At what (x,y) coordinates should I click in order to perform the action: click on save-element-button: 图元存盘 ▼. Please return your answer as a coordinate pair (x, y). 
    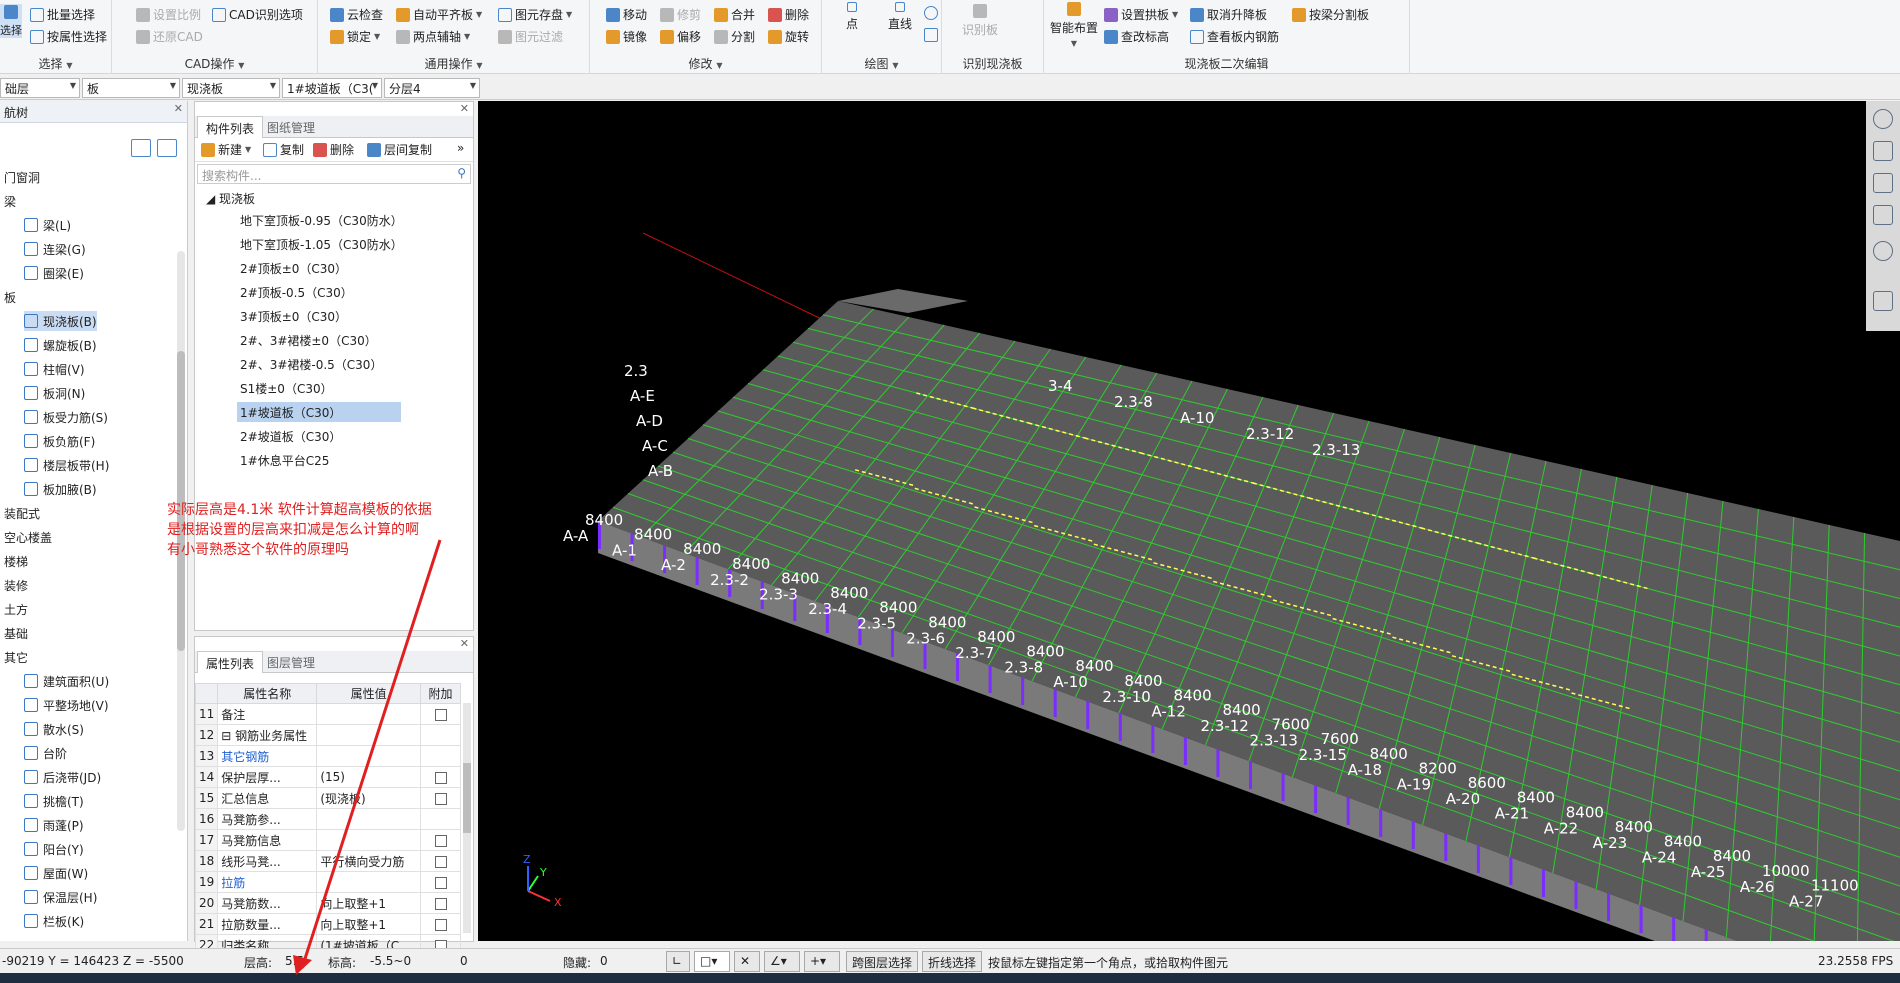
    Looking at the image, I should click on (535, 14).